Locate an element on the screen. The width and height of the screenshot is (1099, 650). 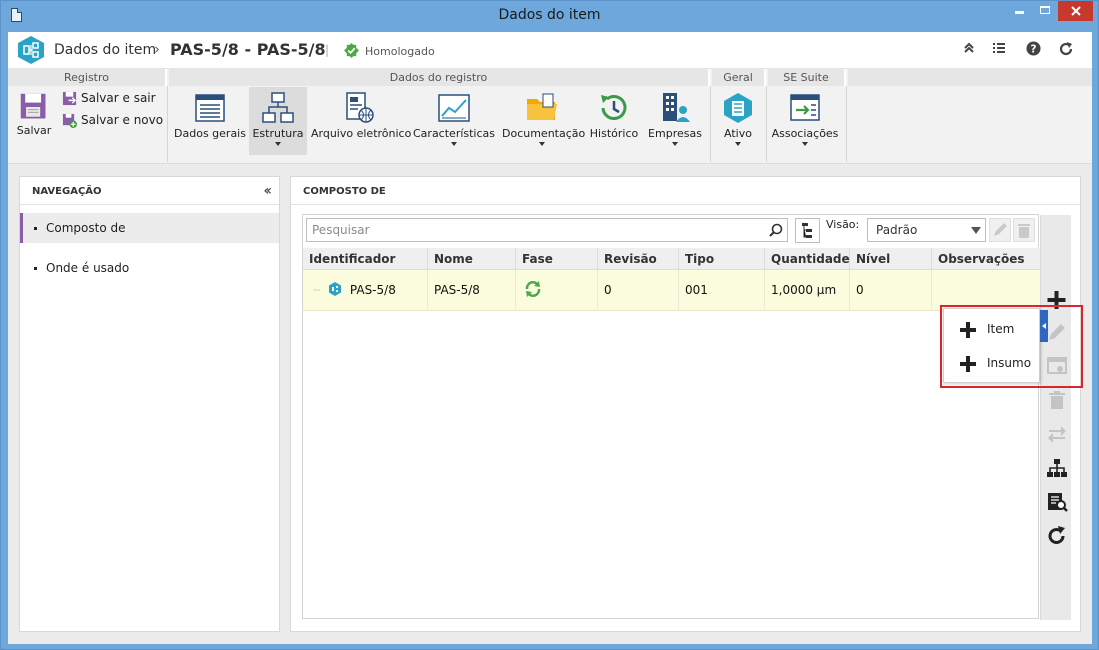
document-search-button is located at coordinates (1057, 502).